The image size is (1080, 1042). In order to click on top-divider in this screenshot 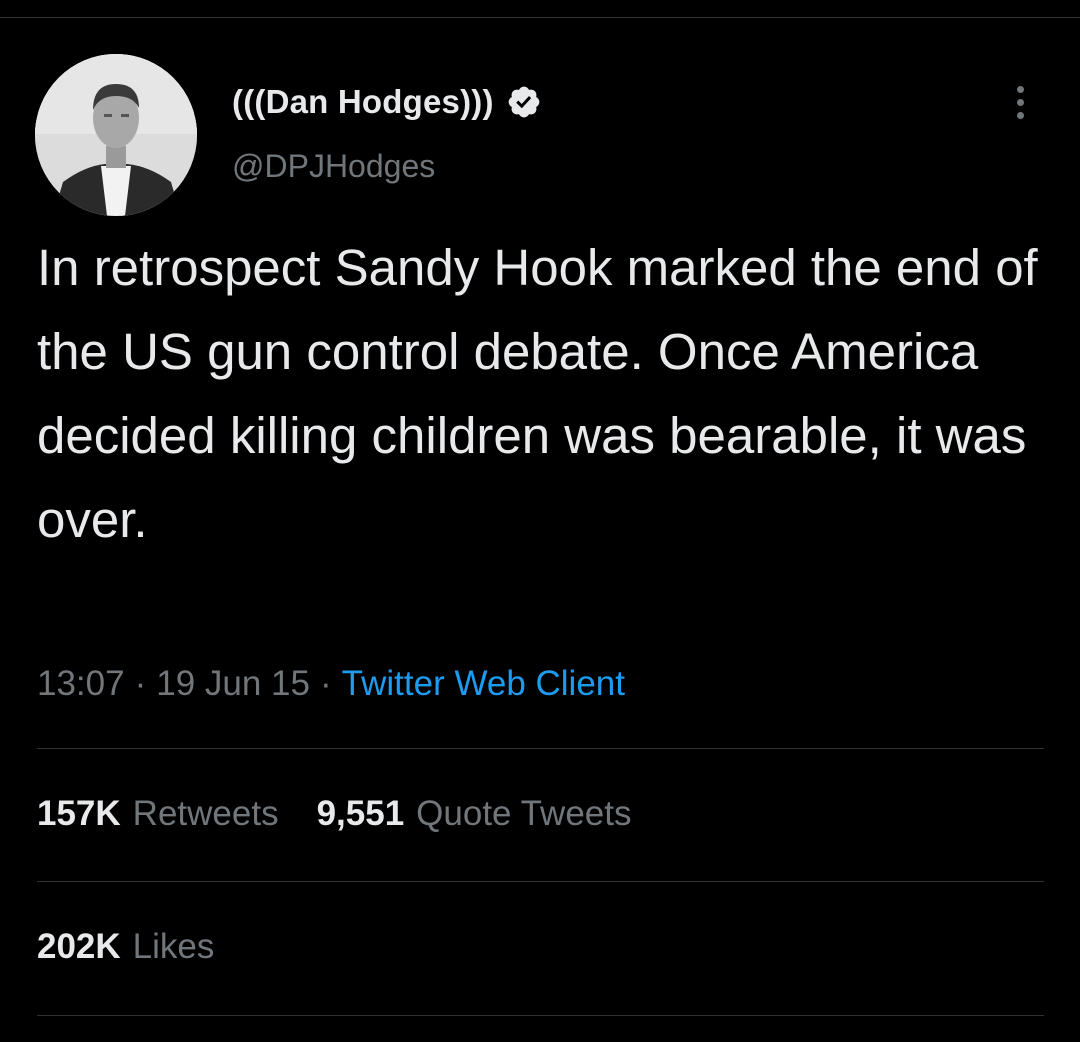, I will do `click(540, 17)`.